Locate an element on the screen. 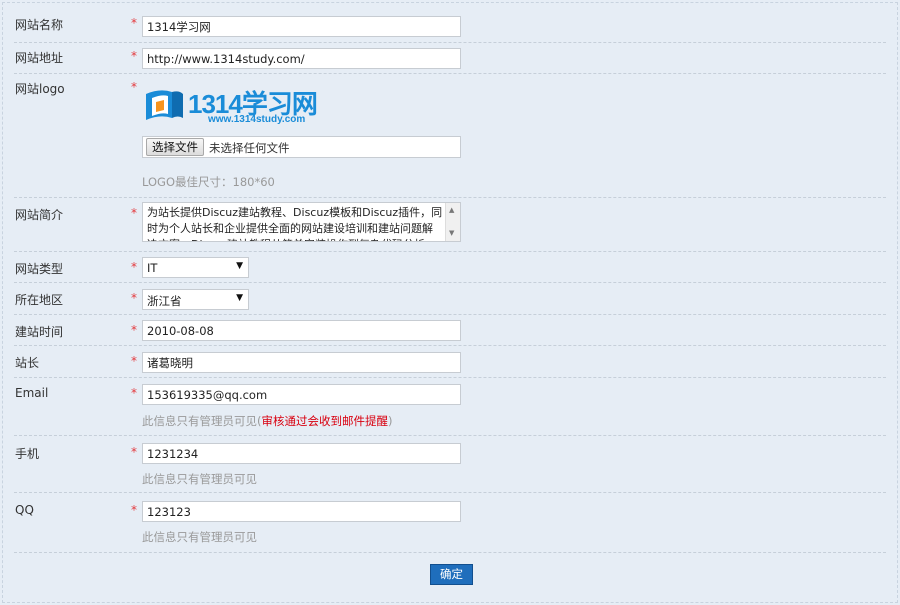 The width and height of the screenshot is (900, 605). row-site-url: 网站地址 * is located at coordinates (450, 58).